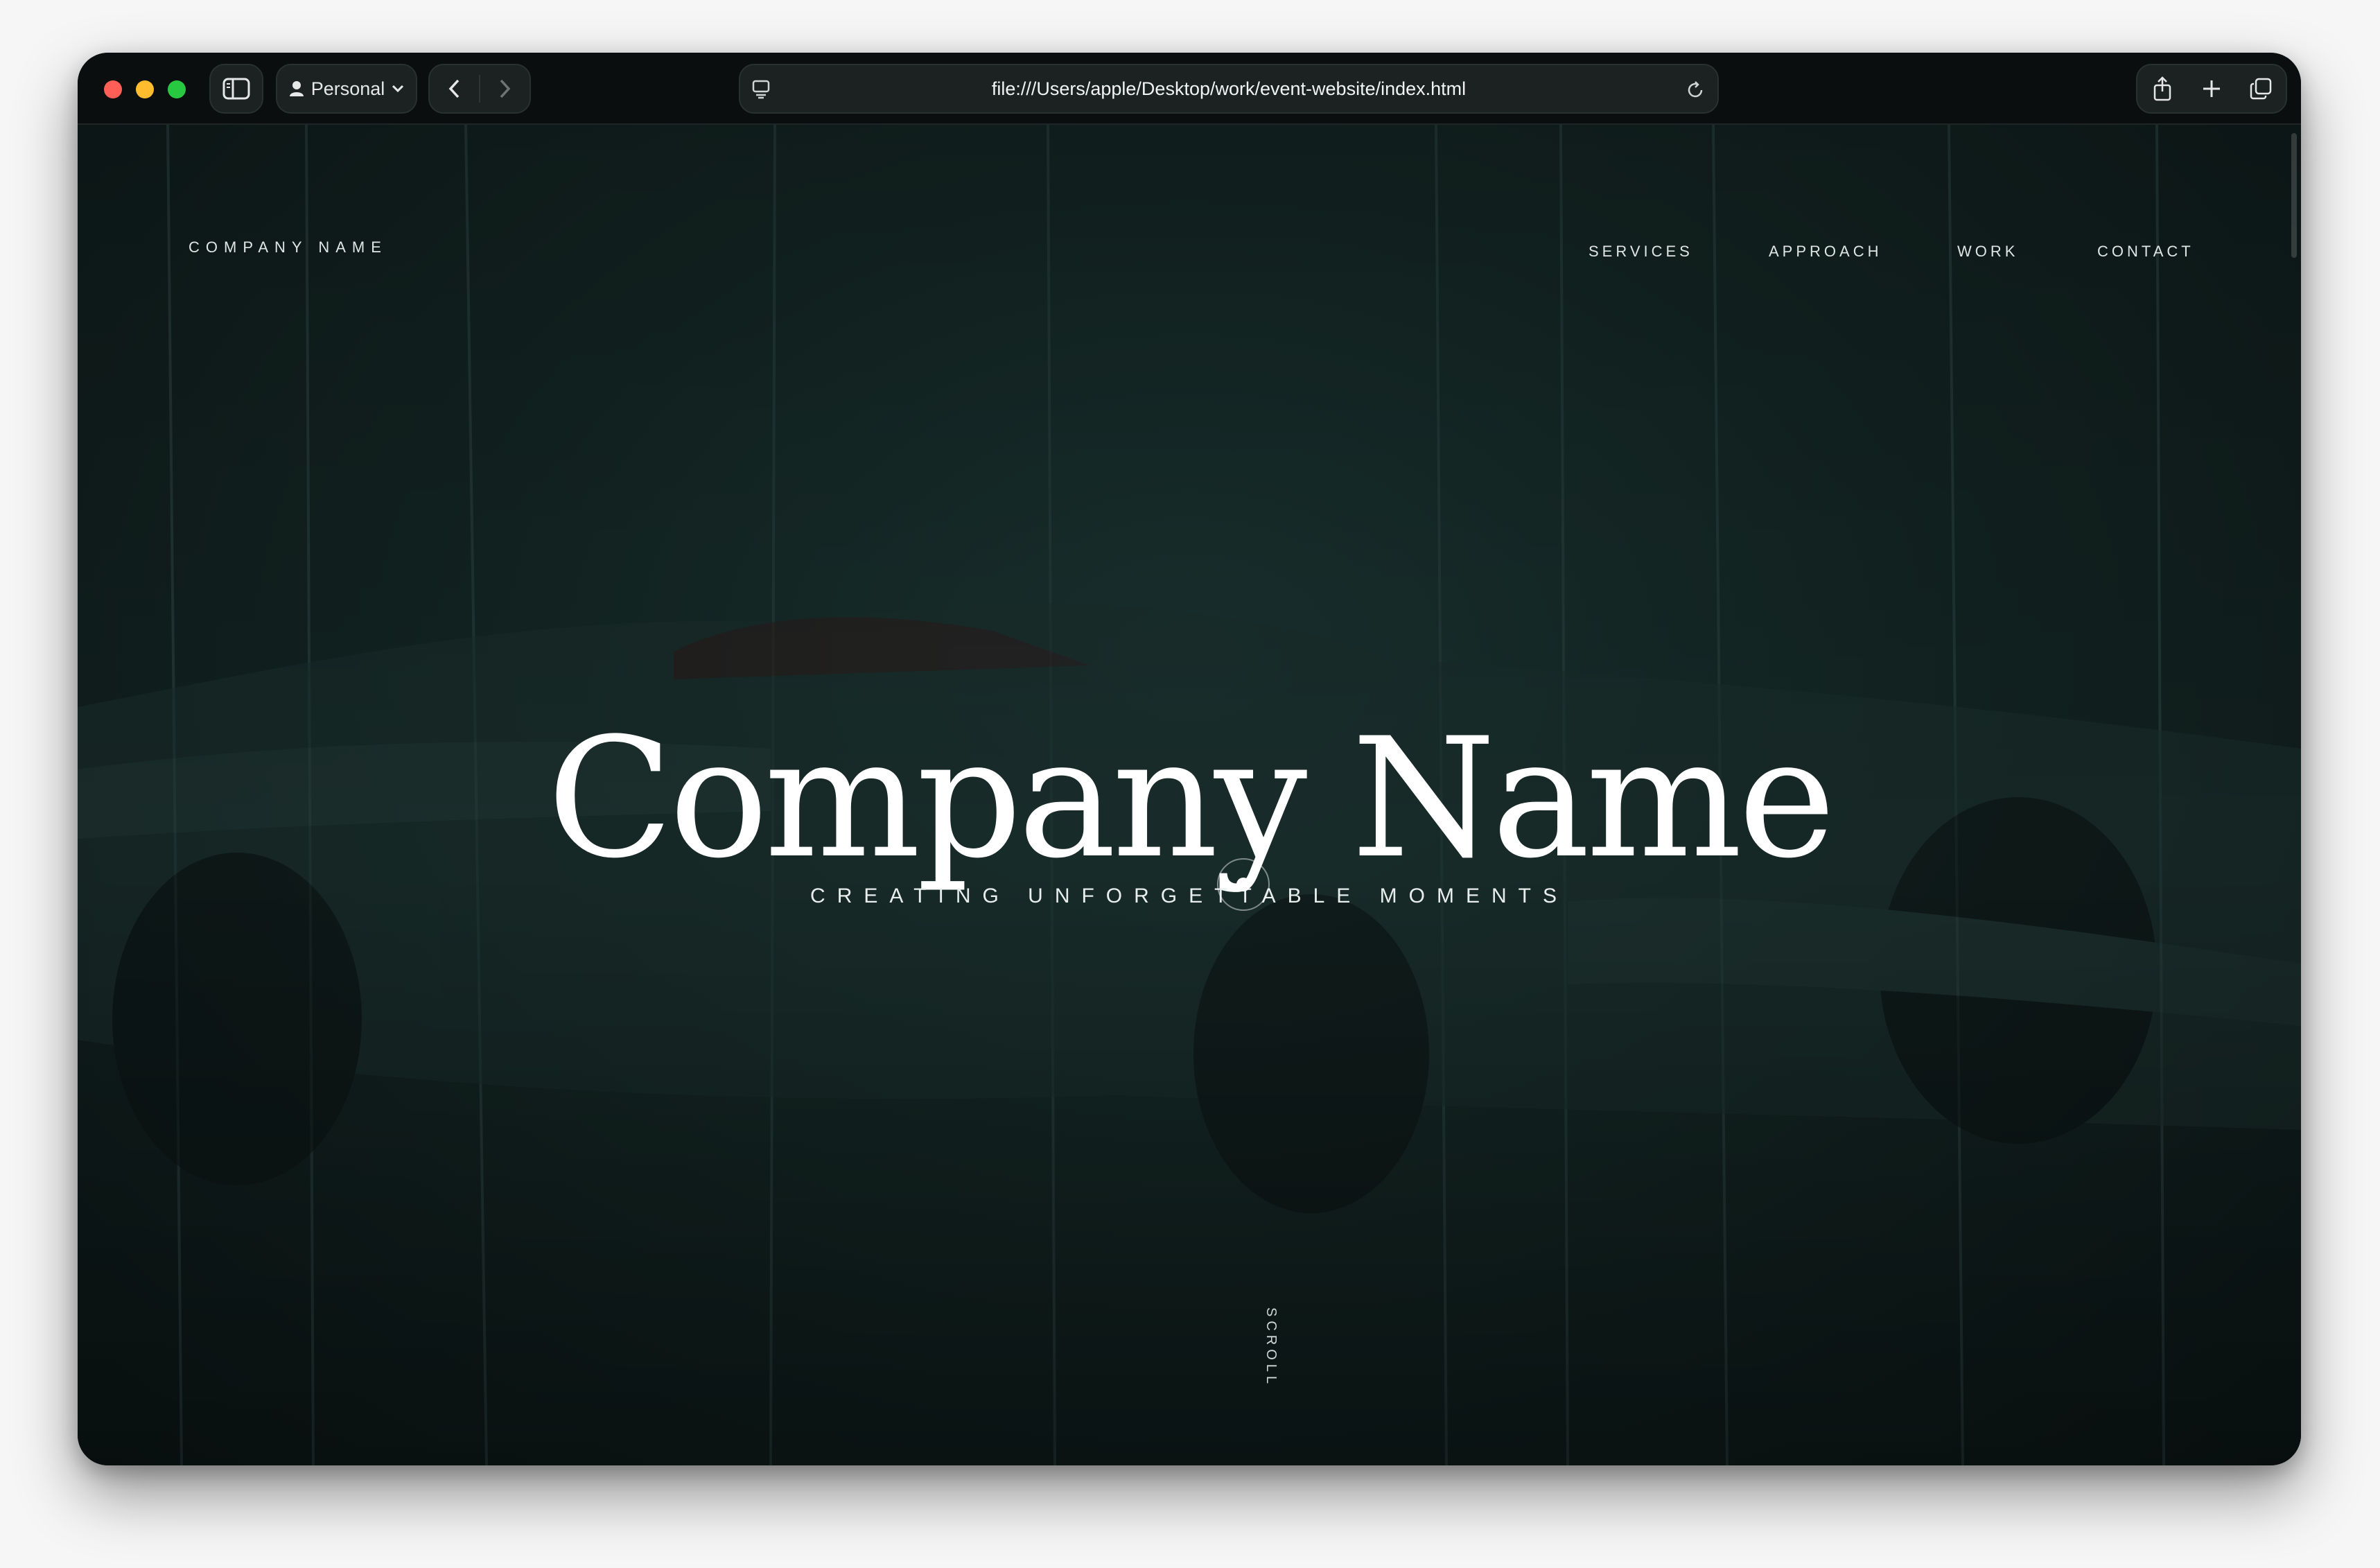  I want to click on hero-subtitle: CREATING UNFORGETTABLE MOMENTS, so click(1189, 896).